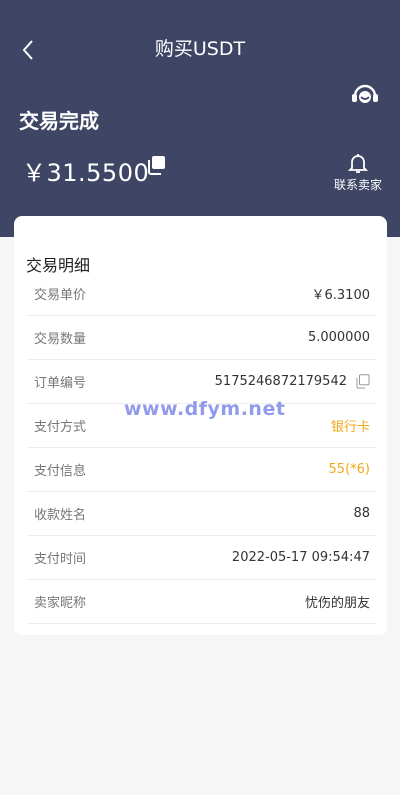  I want to click on order-amount: ￥31.5500, so click(86, 173).